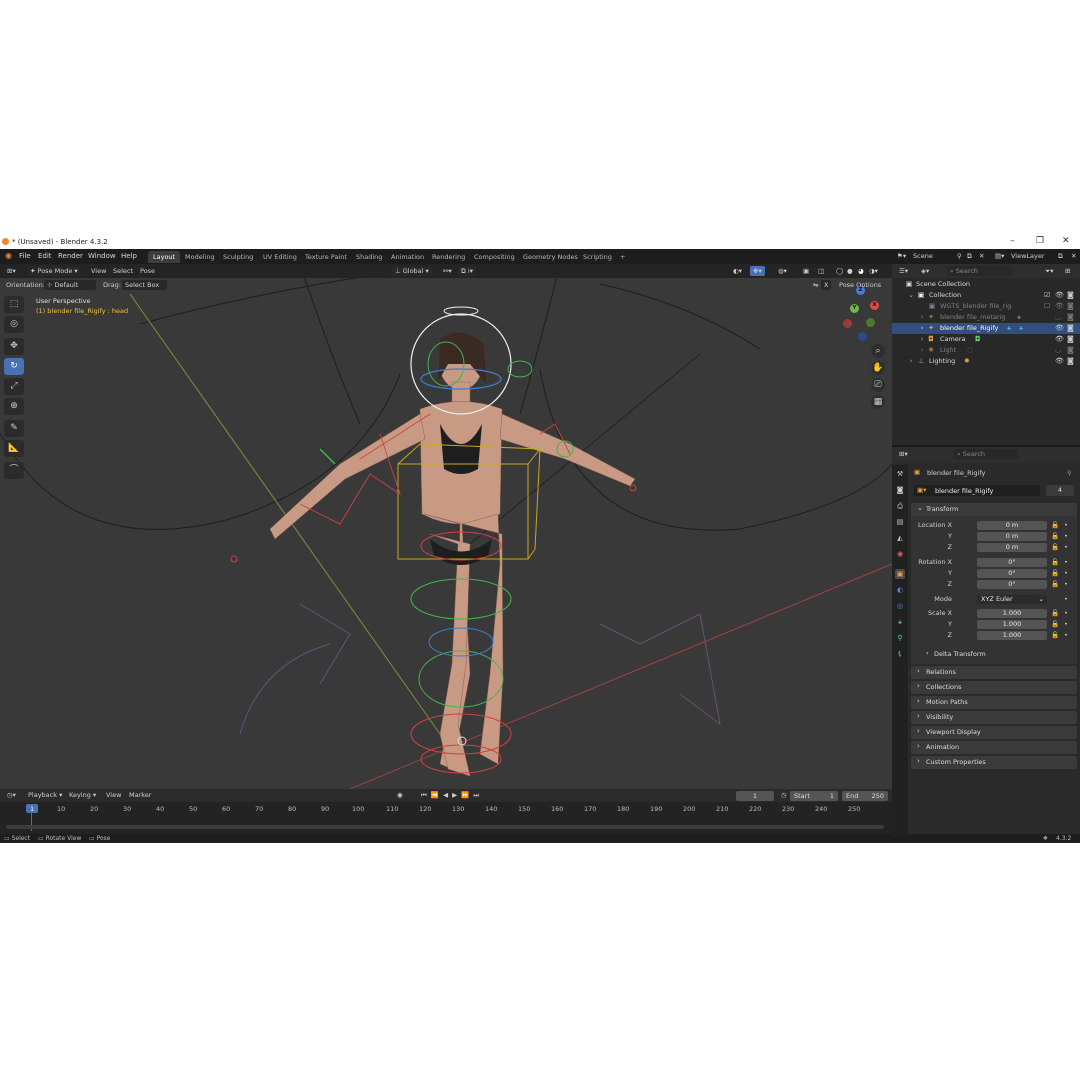 The image size is (1080, 1080). I want to click on tab-geometry-nodes: Geometry Nodes, so click(550, 257).